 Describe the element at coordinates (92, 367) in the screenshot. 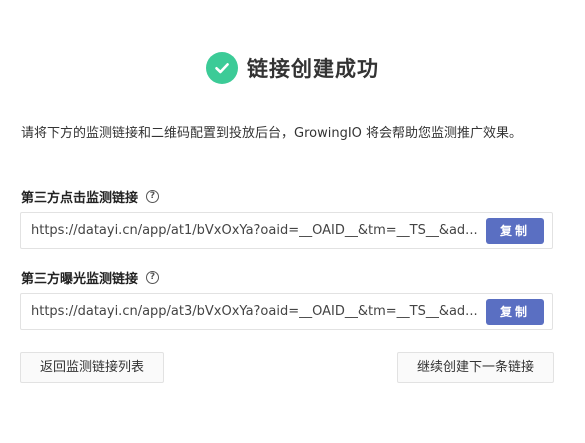

I see `back-to-list-button: 返回监测链接列表` at that location.